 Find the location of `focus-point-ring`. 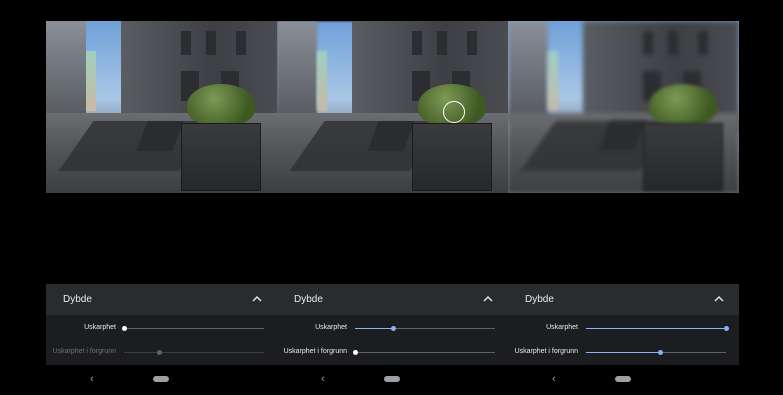

focus-point-ring is located at coordinates (454, 112).